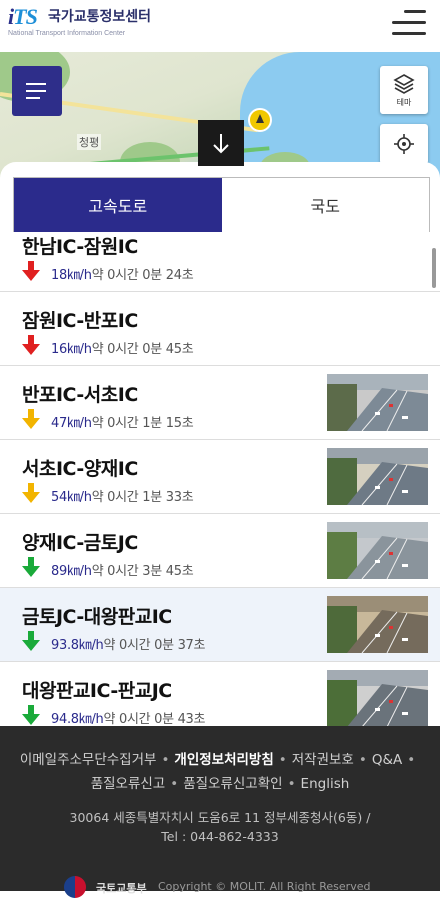 The image size is (440, 898). Describe the element at coordinates (65, 645) in the screenshot. I see `route-speed: 93.8` at that location.